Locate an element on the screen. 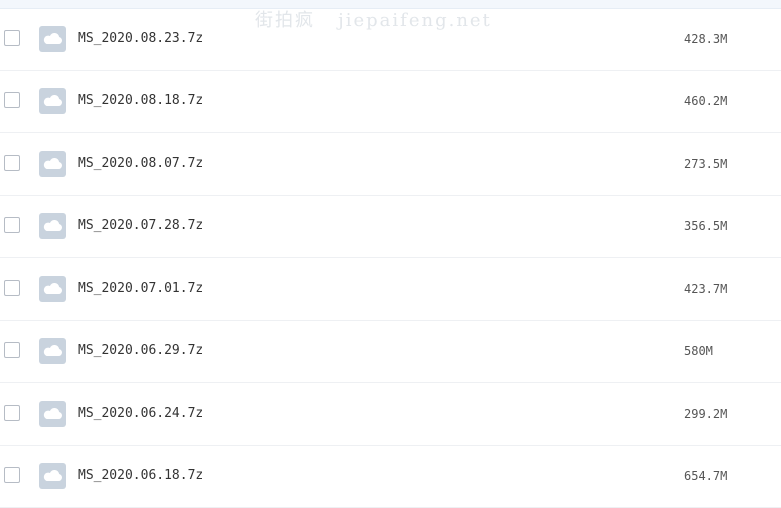 This screenshot has height=508, width=781. file-name: MS_2020.06.24.7z is located at coordinates (140, 414).